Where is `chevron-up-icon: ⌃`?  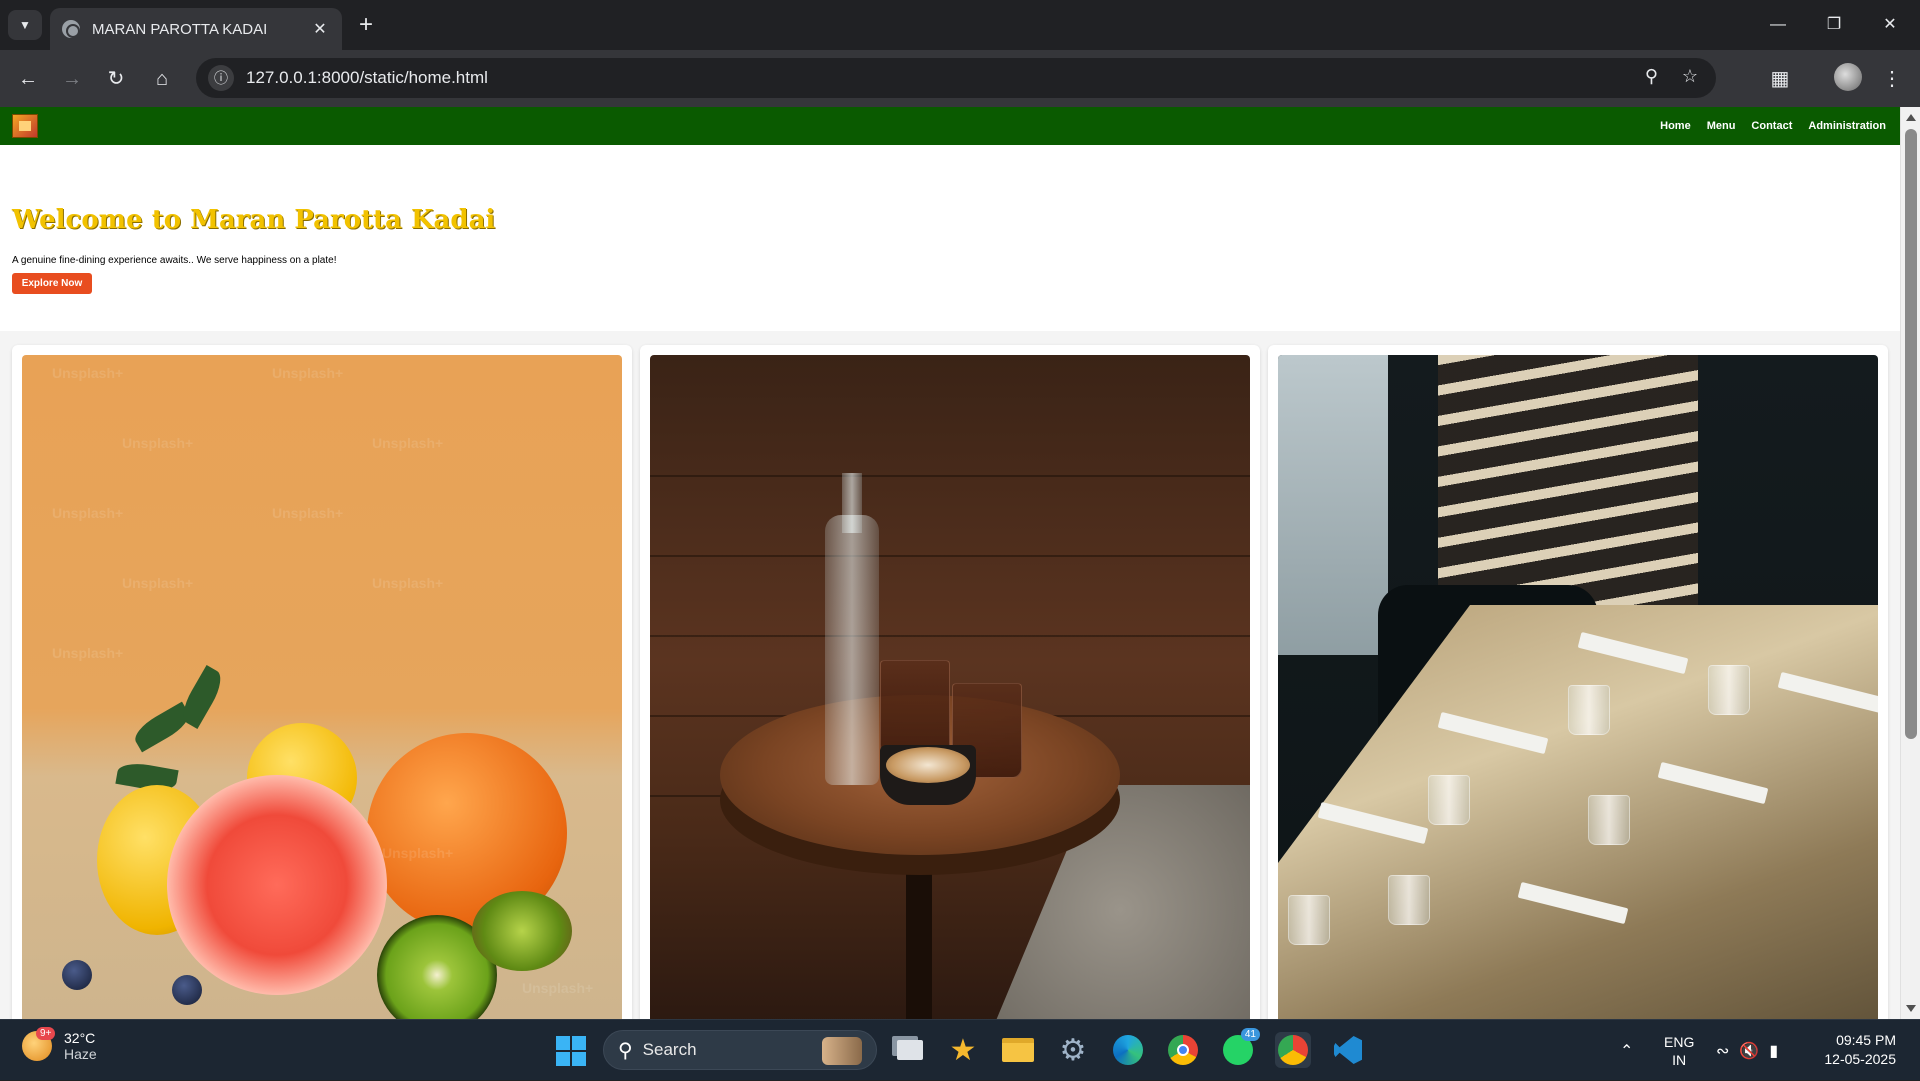
chevron-up-icon: ⌃ is located at coordinates (1627, 1051).